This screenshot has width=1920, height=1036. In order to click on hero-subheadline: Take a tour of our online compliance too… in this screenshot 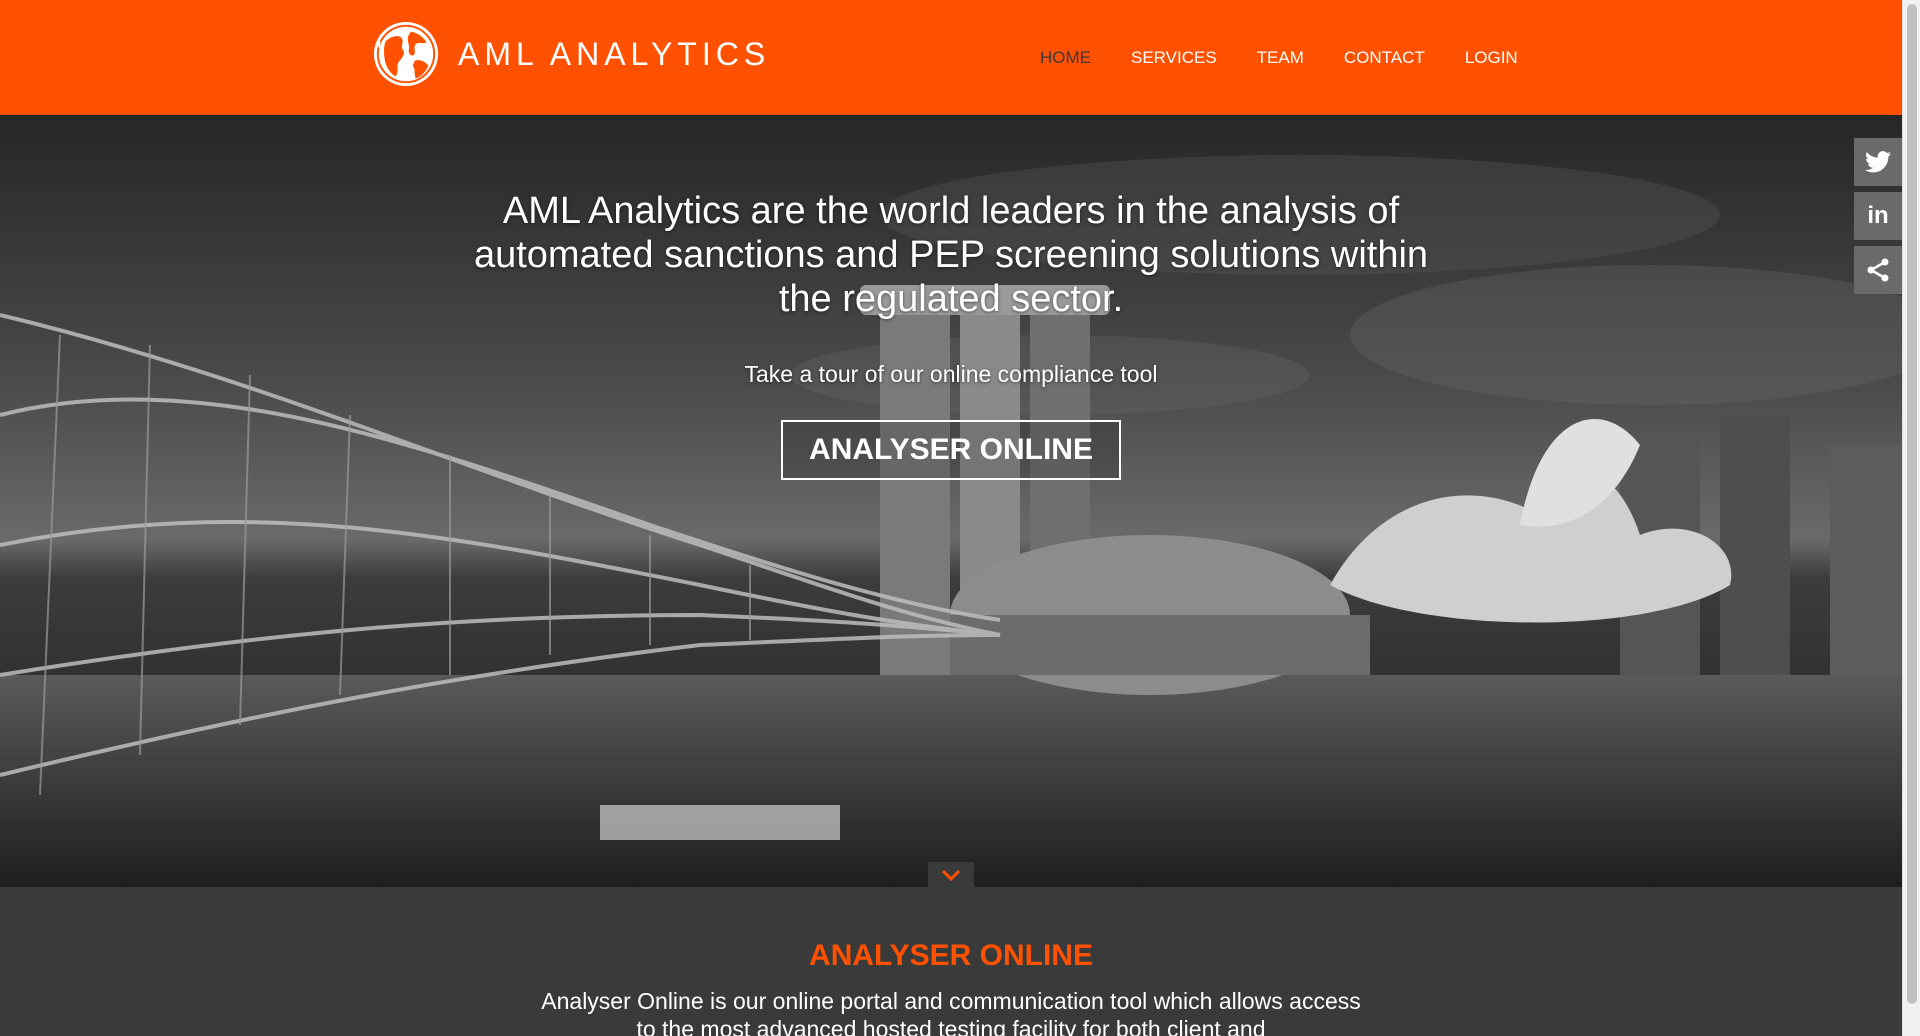, I will do `click(951, 374)`.